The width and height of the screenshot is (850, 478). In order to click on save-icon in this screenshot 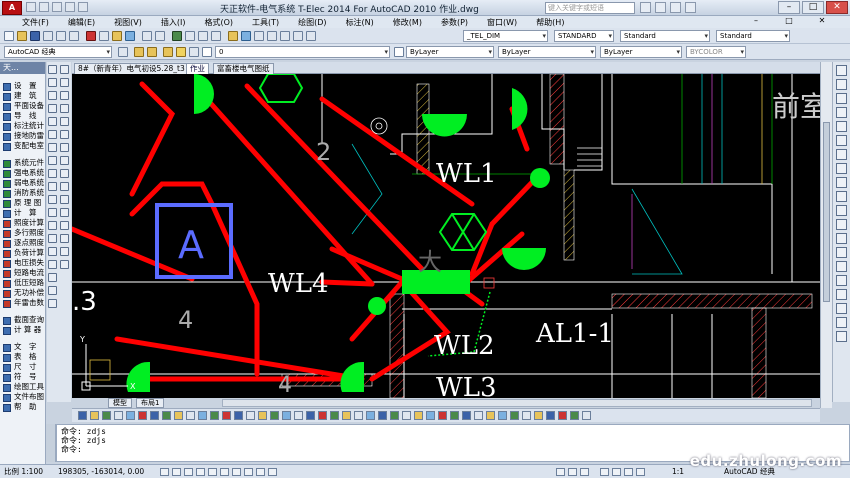, I will do `click(57, 7)`.